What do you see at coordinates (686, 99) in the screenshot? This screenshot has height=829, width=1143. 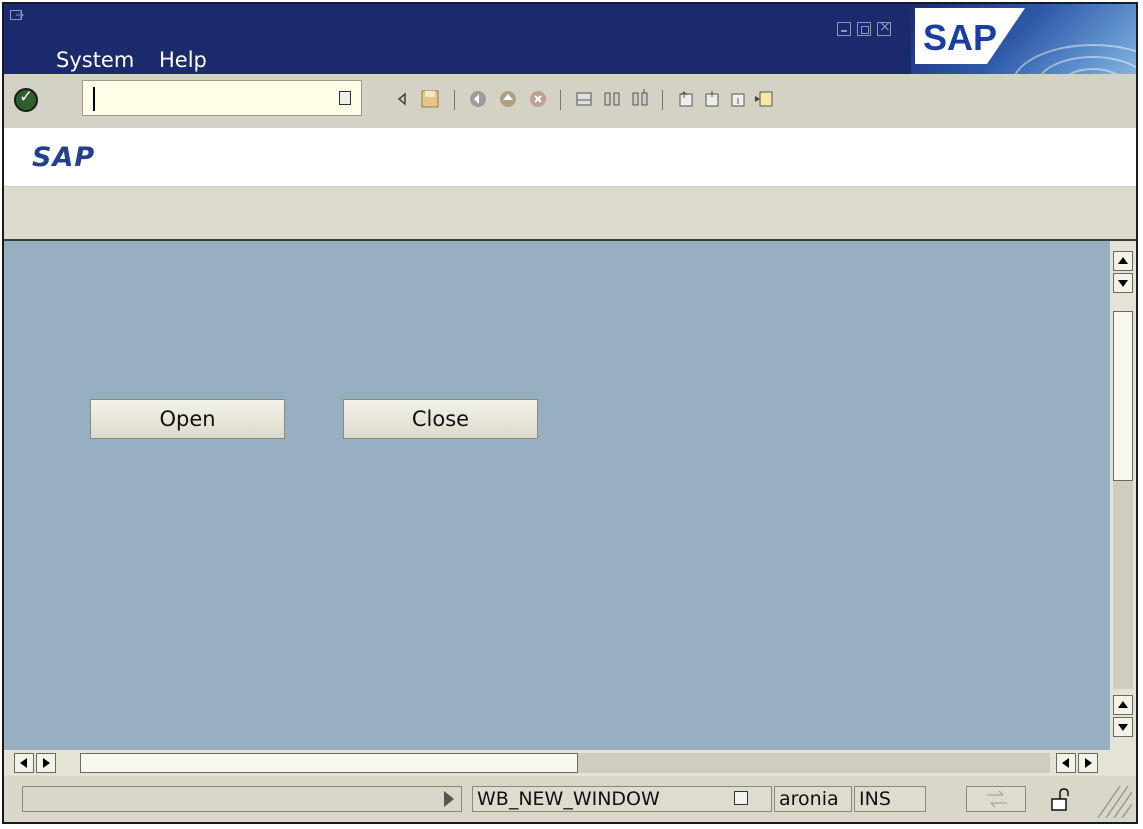 I see `first-page-icon` at bounding box center [686, 99].